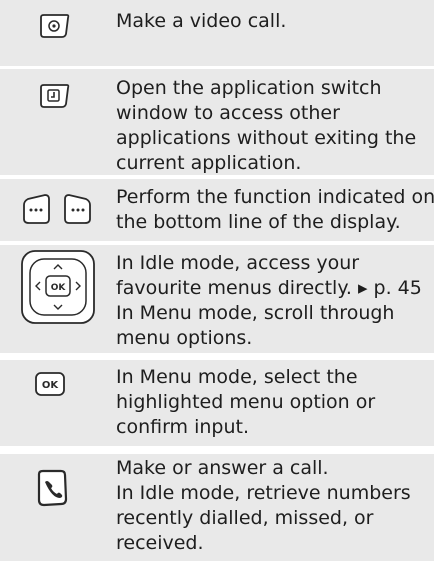 The image size is (434, 561). Describe the element at coordinates (222, 468) in the screenshot. I see `description-line: Make or answer a call.` at that location.